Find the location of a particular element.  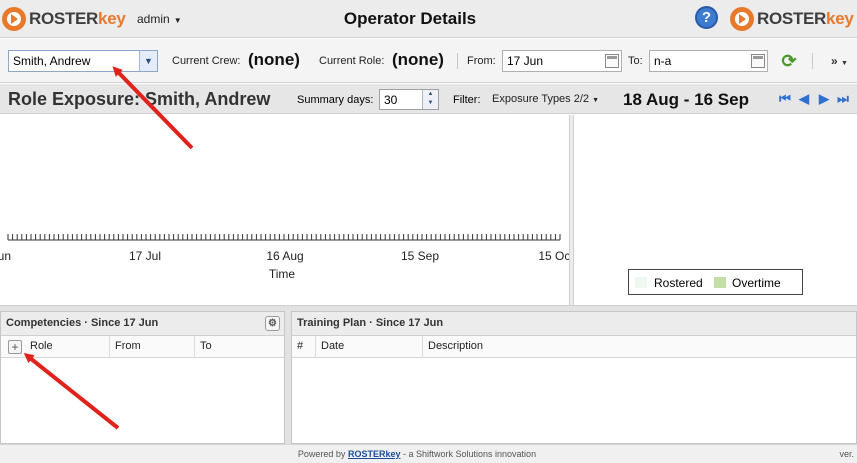

exposure-chart: 17 Jun 17 Jul 16 Aug 15 Sep 15 Oct Time is located at coordinates (287, 257).